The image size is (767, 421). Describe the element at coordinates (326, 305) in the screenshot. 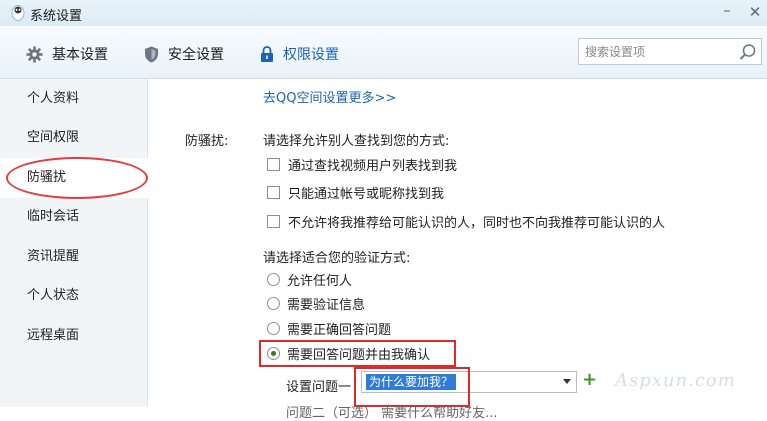

I see `option-label: 需要验证信息` at that location.